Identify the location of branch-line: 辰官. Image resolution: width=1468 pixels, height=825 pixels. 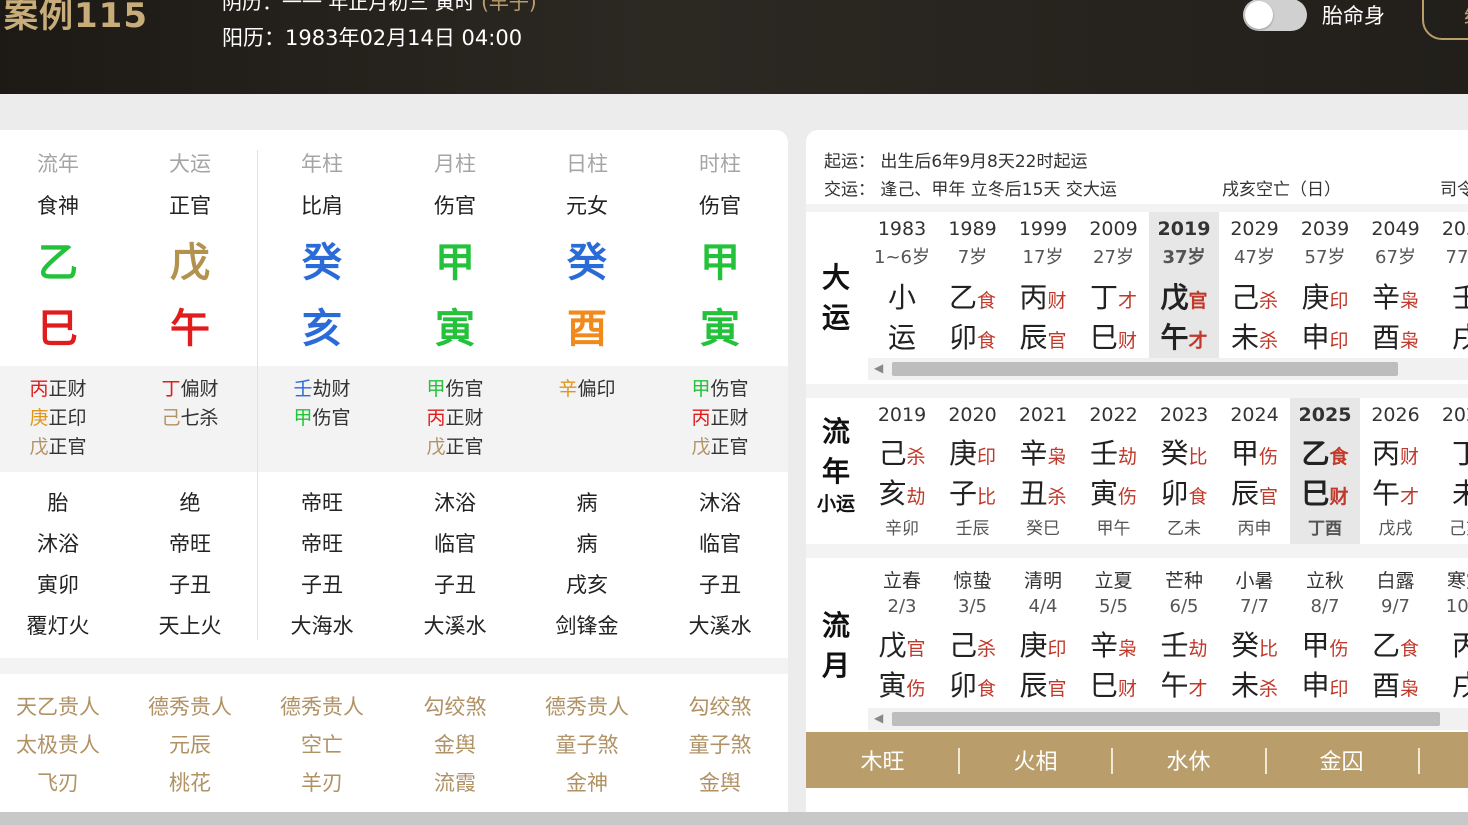
(1043, 684).